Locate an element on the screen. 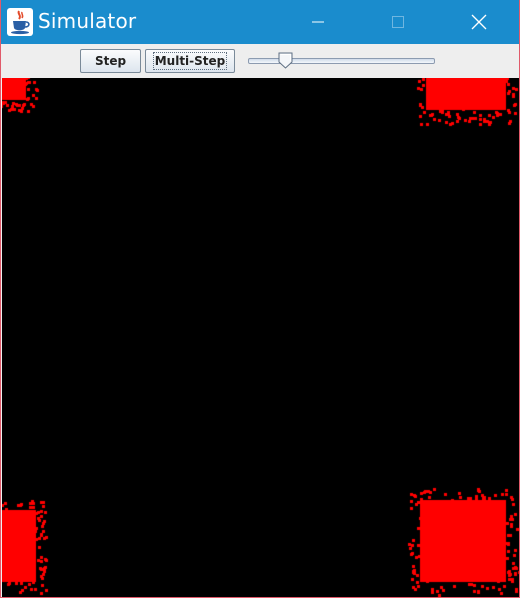 The width and height of the screenshot is (520, 598). minimize-icon is located at coordinates (318, 22).